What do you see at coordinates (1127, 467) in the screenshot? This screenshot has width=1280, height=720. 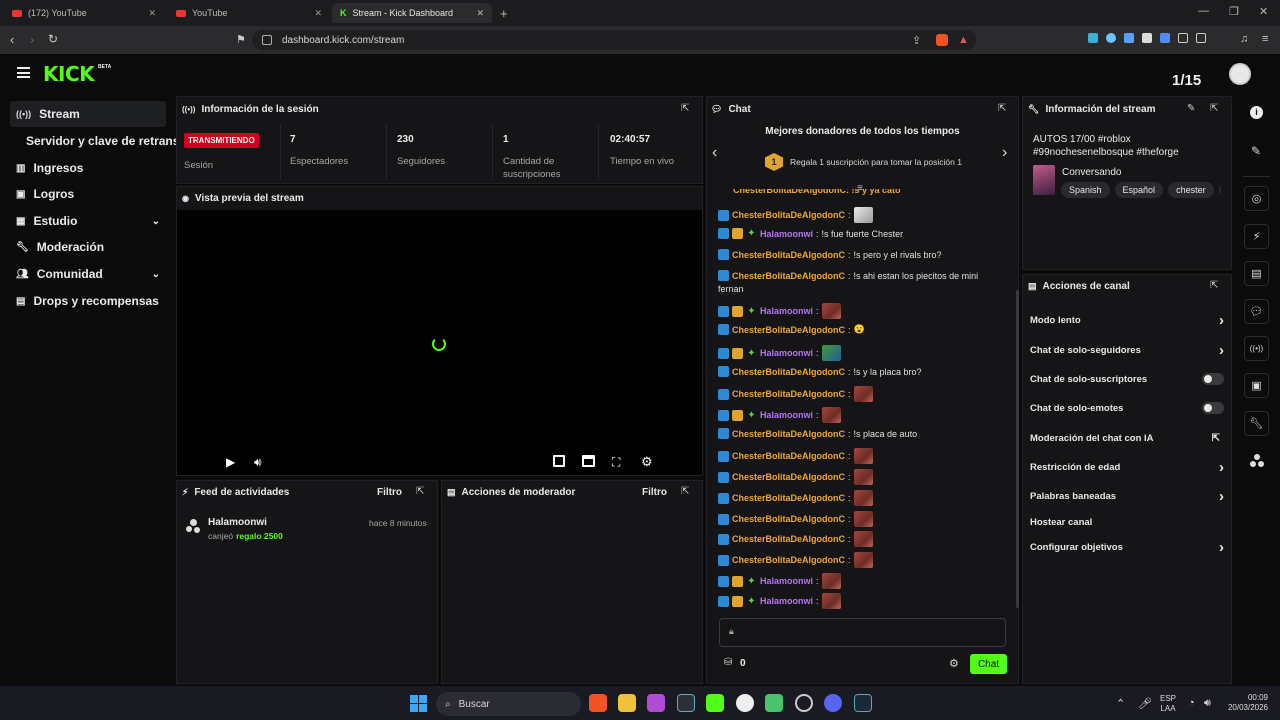 I see `channel-action-item: Restricción de edad ›` at bounding box center [1127, 467].